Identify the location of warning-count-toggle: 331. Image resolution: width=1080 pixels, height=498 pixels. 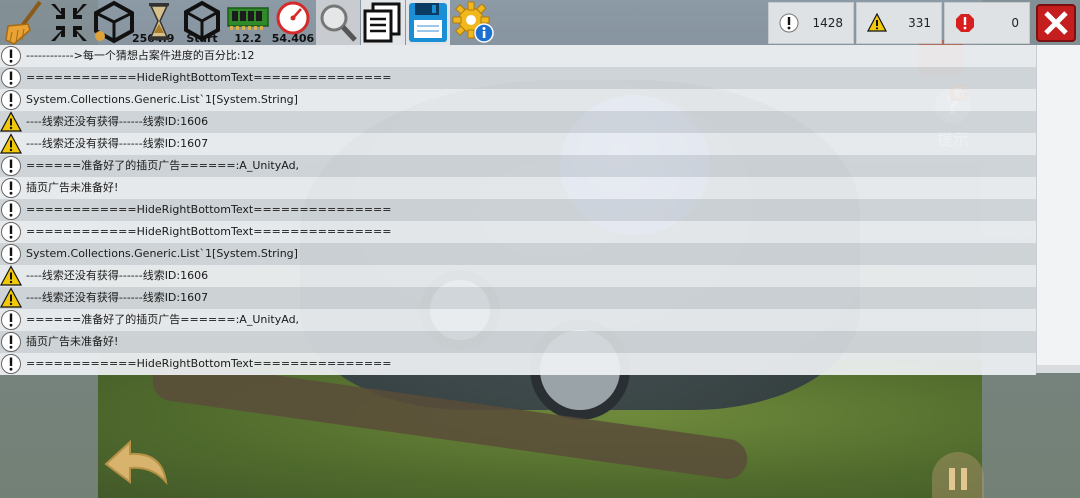
(899, 23).